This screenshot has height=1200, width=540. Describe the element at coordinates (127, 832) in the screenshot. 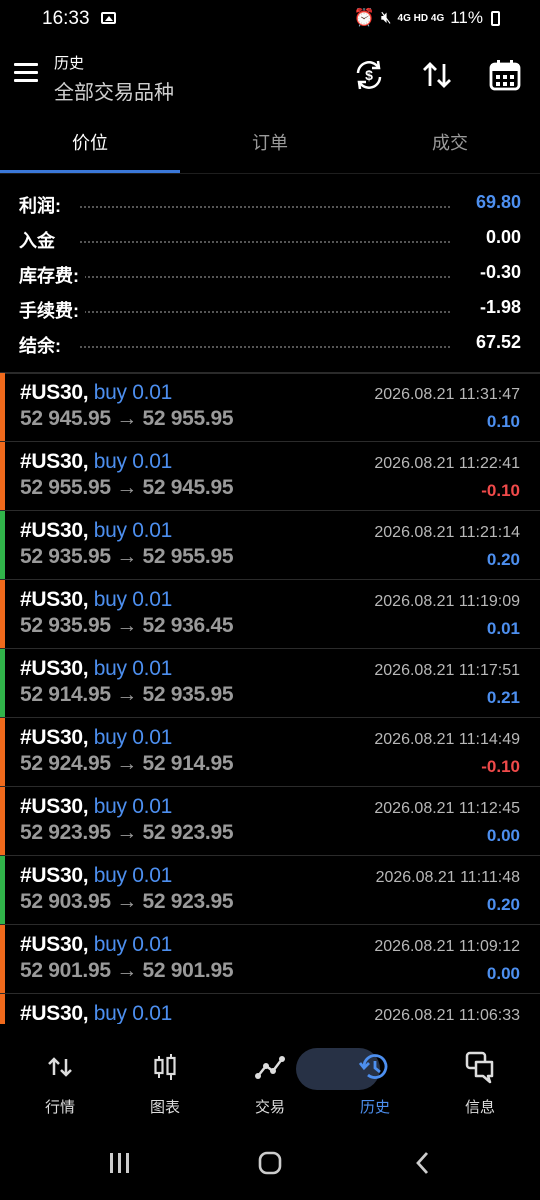

I see `deal-prices: 52 923.95 → 52 923.95` at that location.